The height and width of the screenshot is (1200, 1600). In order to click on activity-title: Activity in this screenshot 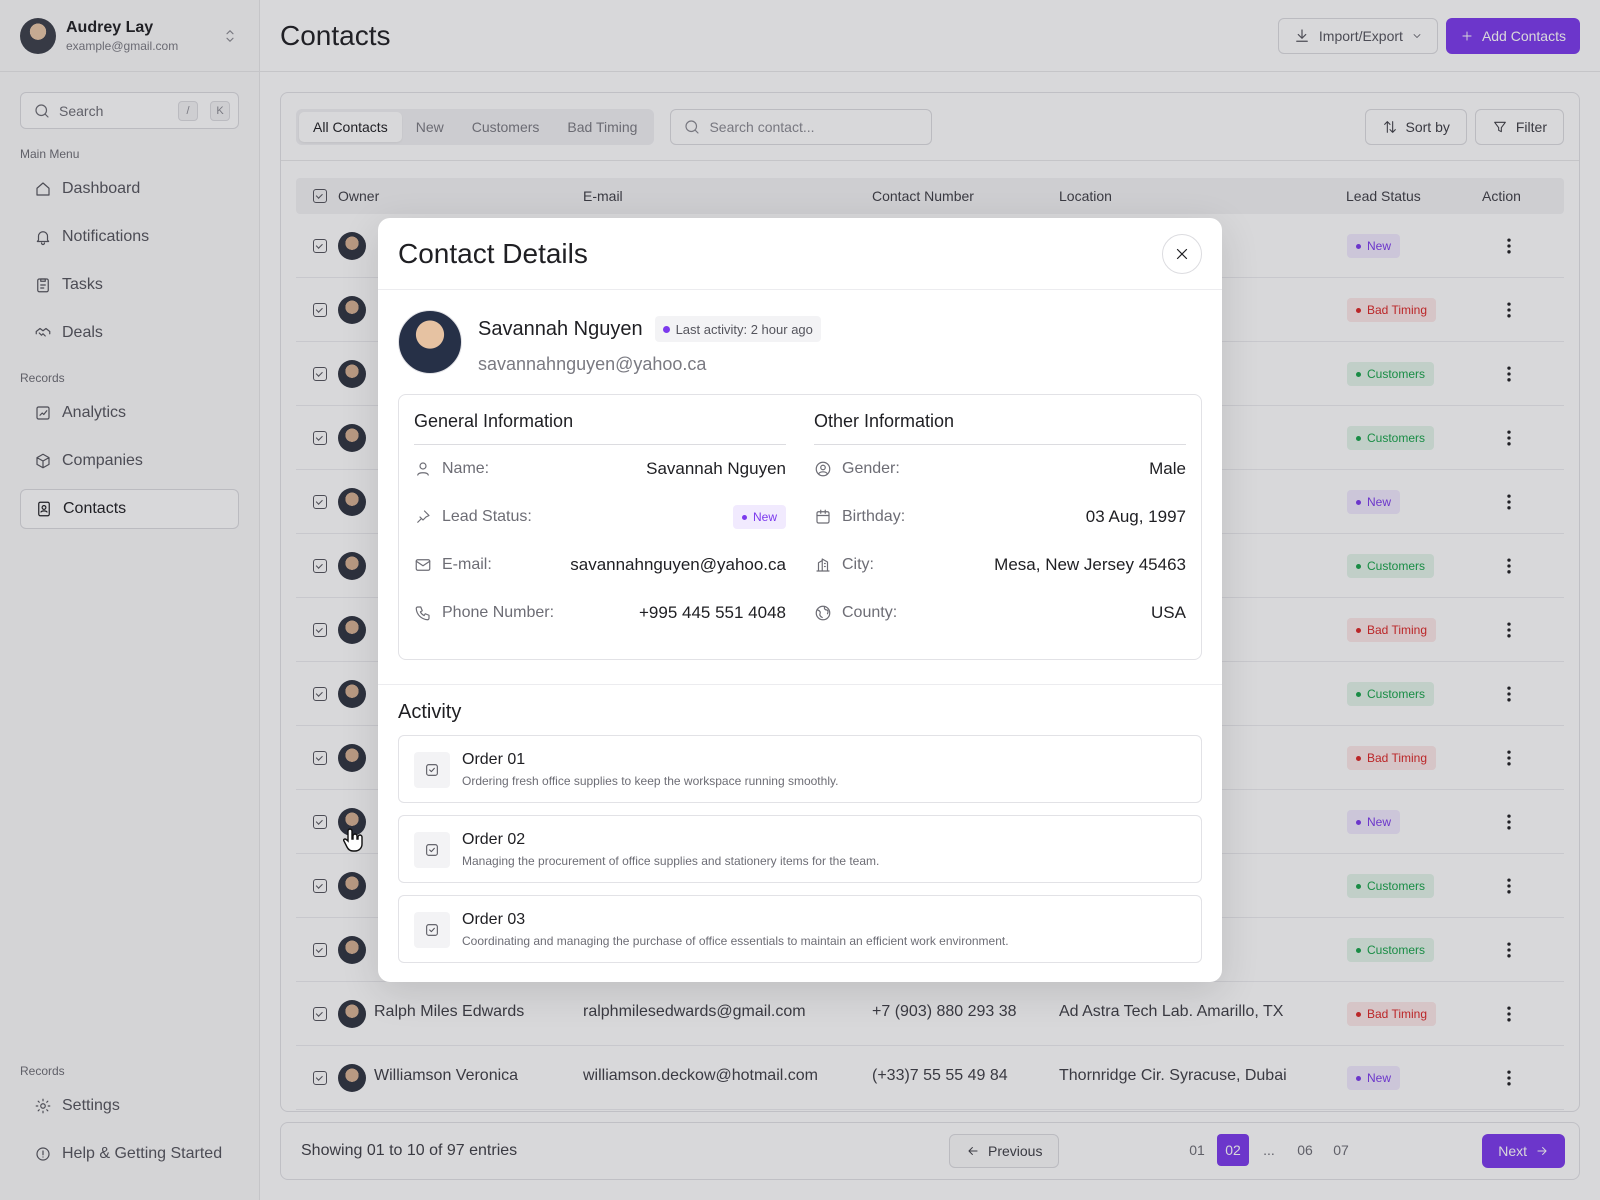, I will do `click(430, 712)`.